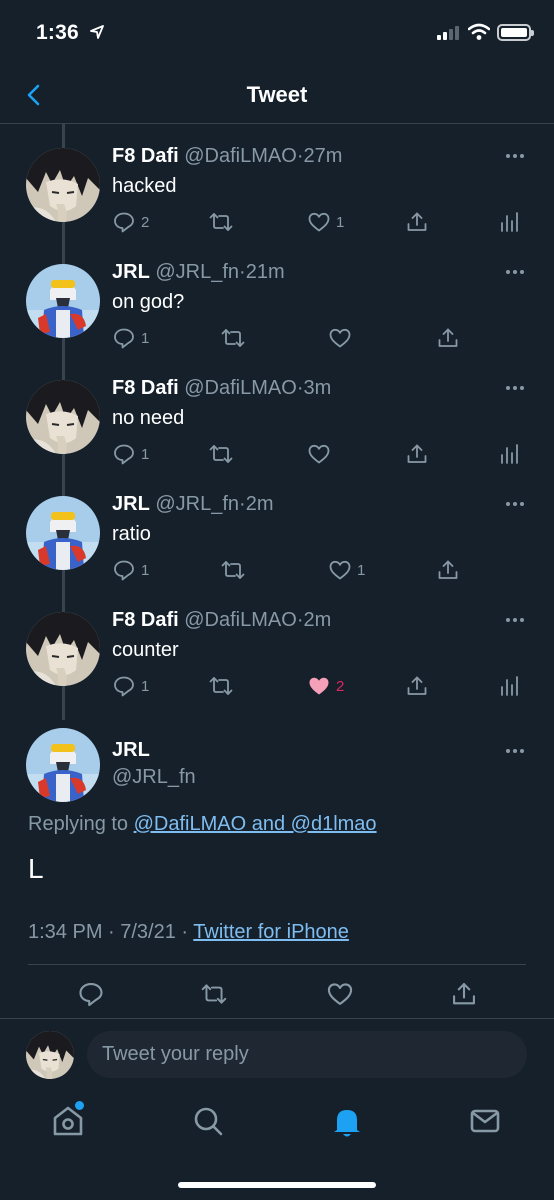 This screenshot has height=1200, width=554. I want to click on thread-tweet: JRL @JRL_fn·2m ratio 1 1, so click(277, 530).